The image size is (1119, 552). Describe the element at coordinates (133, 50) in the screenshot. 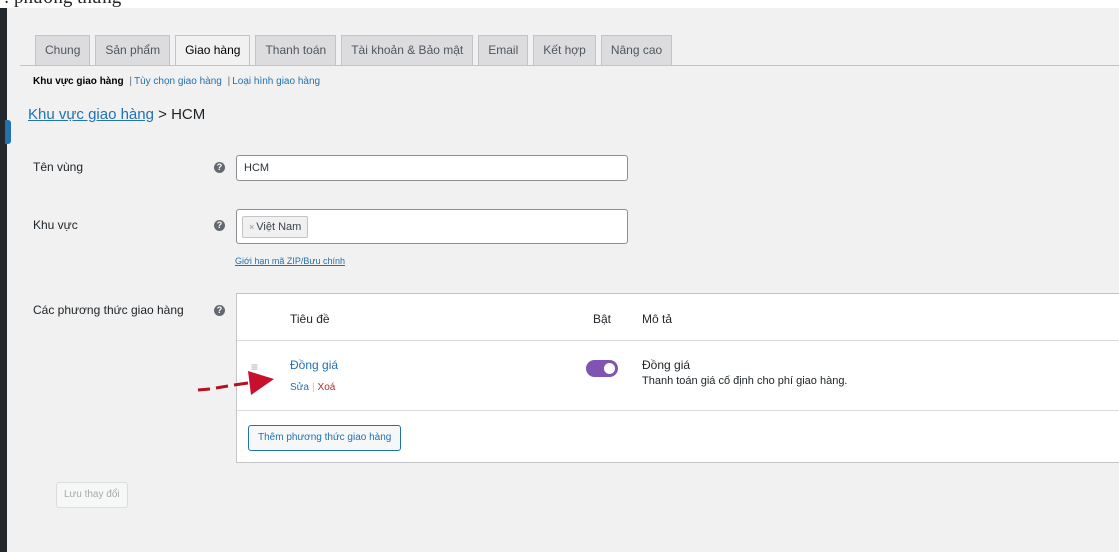

I see `tab-products: Sản phẩm` at that location.